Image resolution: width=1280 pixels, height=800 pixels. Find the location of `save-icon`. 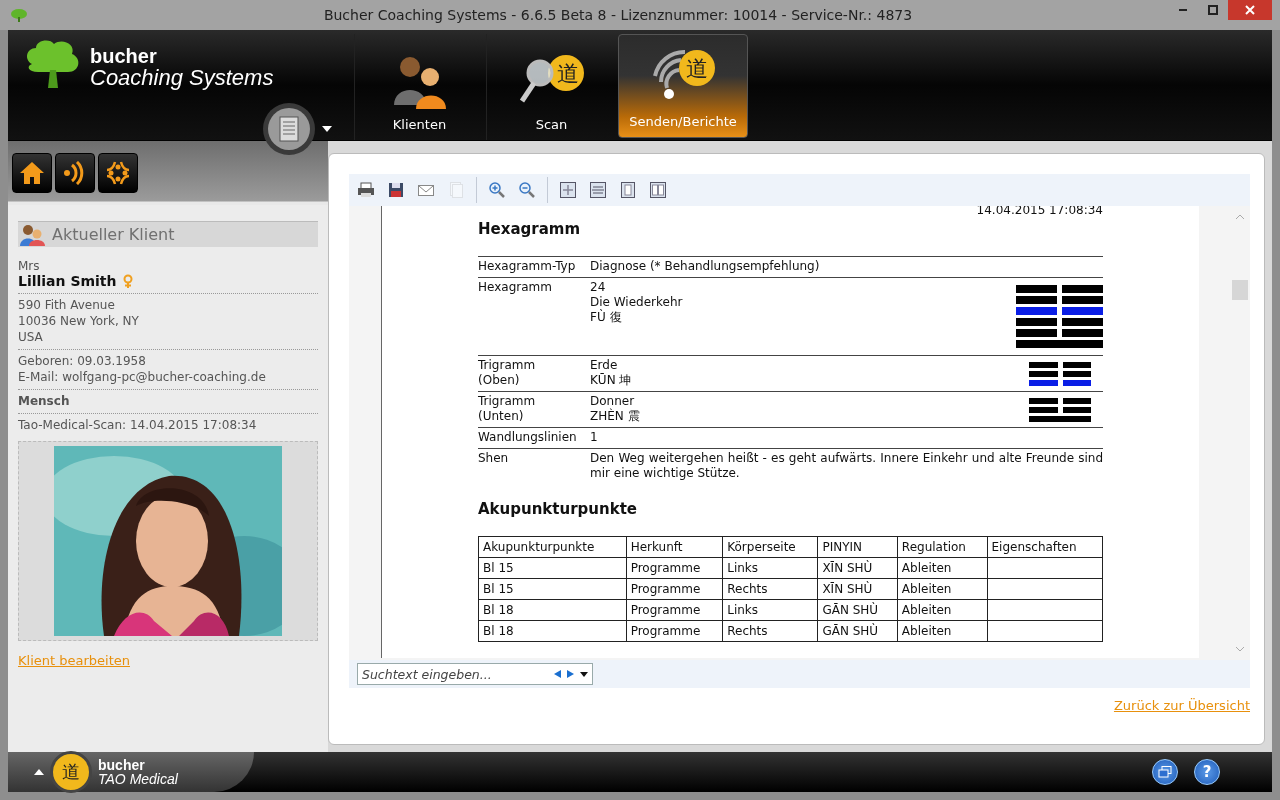

save-icon is located at coordinates (396, 190).